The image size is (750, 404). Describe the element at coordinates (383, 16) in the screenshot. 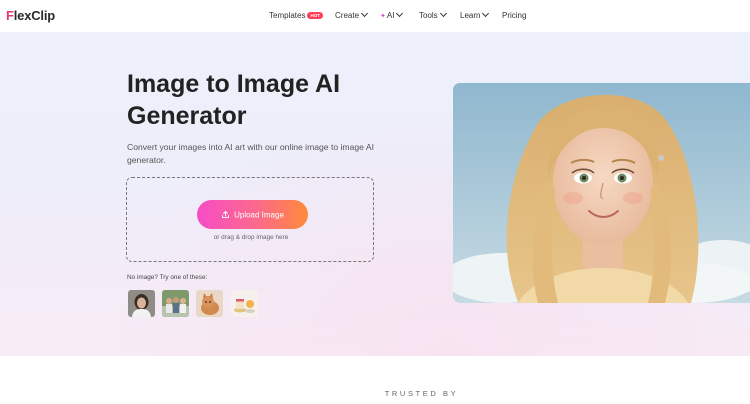

I see `sparkle-icon: ✦` at that location.